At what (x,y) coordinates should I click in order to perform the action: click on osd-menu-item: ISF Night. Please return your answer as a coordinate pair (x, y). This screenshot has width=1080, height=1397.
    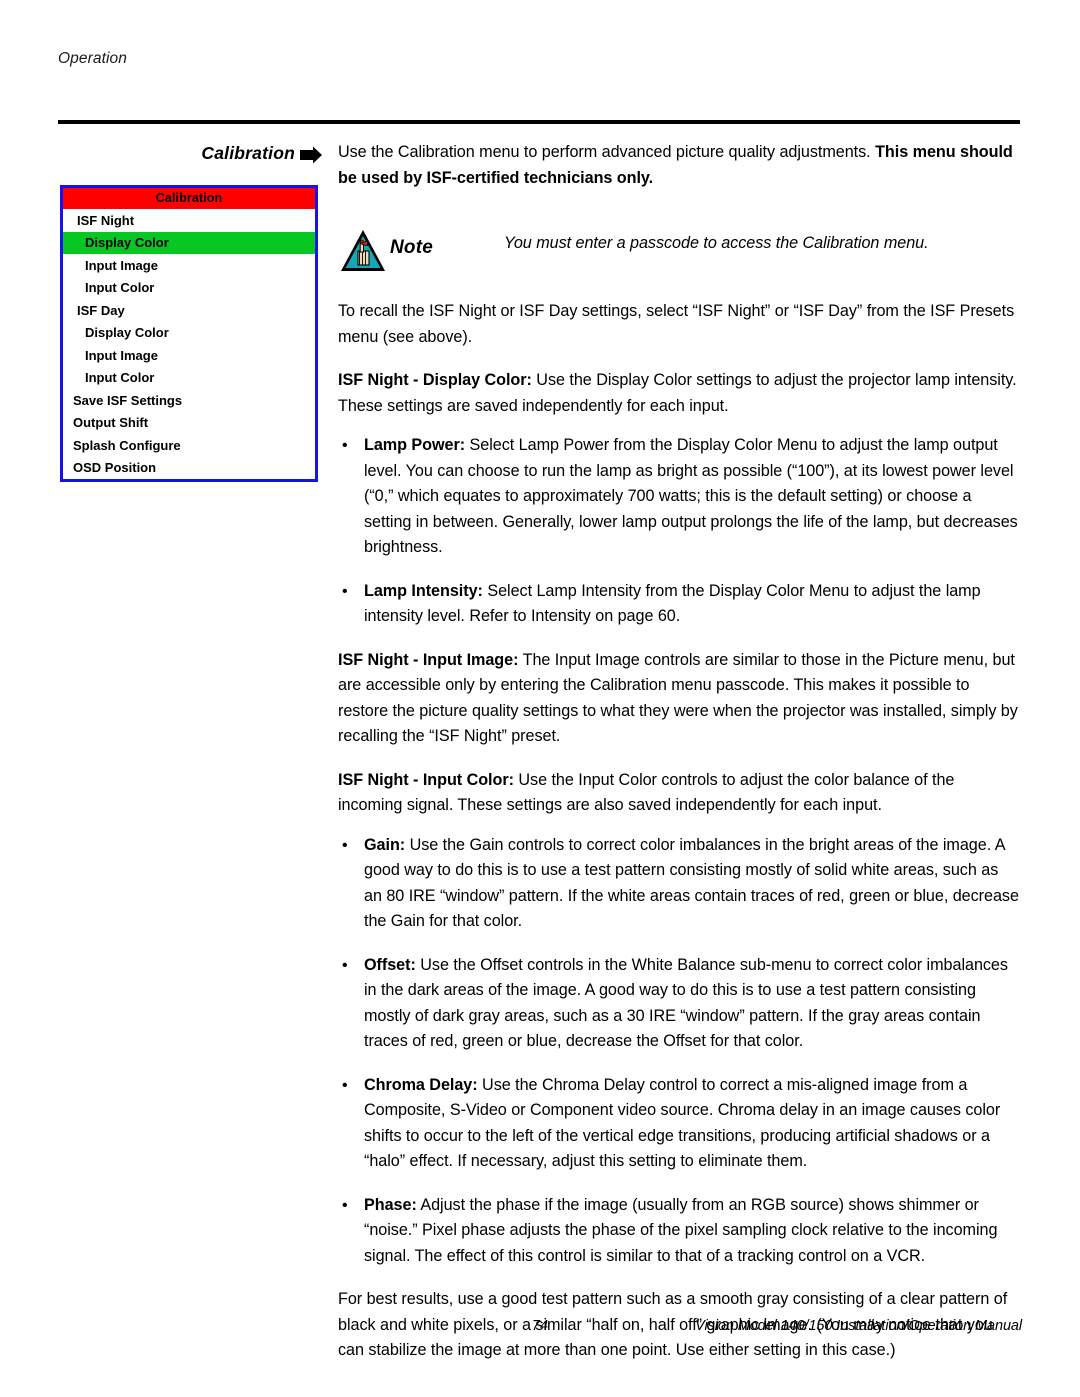
    Looking at the image, I should click on (189, 220).